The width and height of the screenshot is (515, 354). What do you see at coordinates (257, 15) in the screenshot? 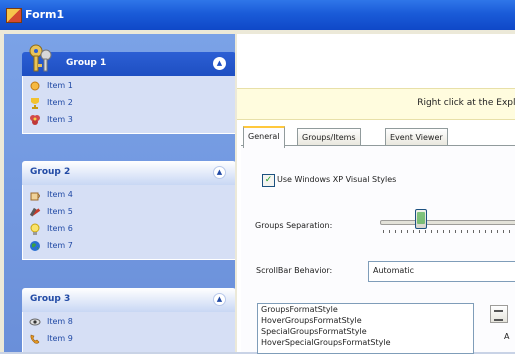
I see `title-bar: Form1` at bounding box center [257, 15].